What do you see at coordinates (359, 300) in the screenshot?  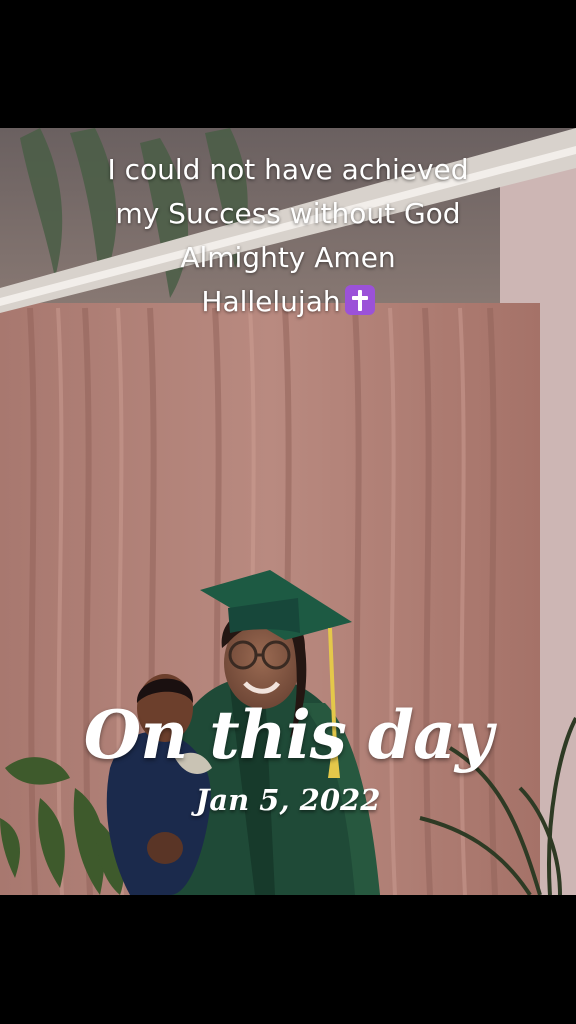 I see `latin-cross-icon` at bounding box center [359, 300].